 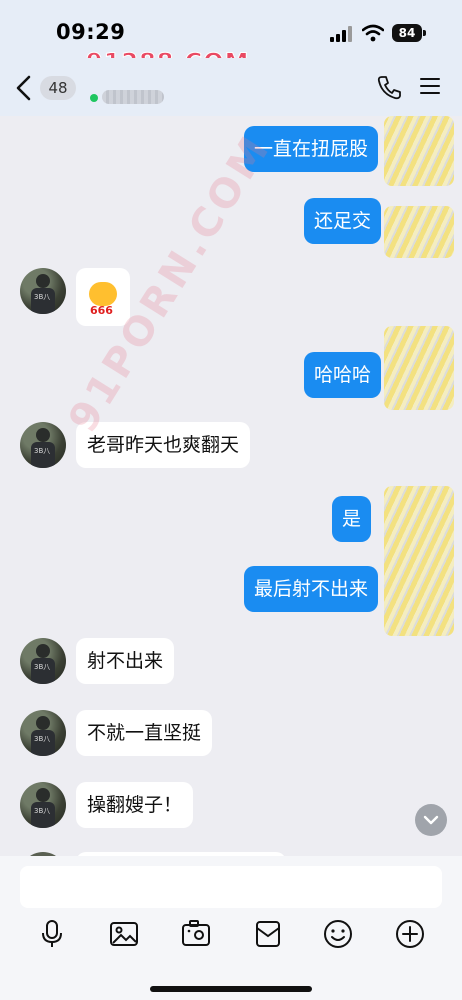 I want to click on chevron-down-icon, so click(x=431, y=820).